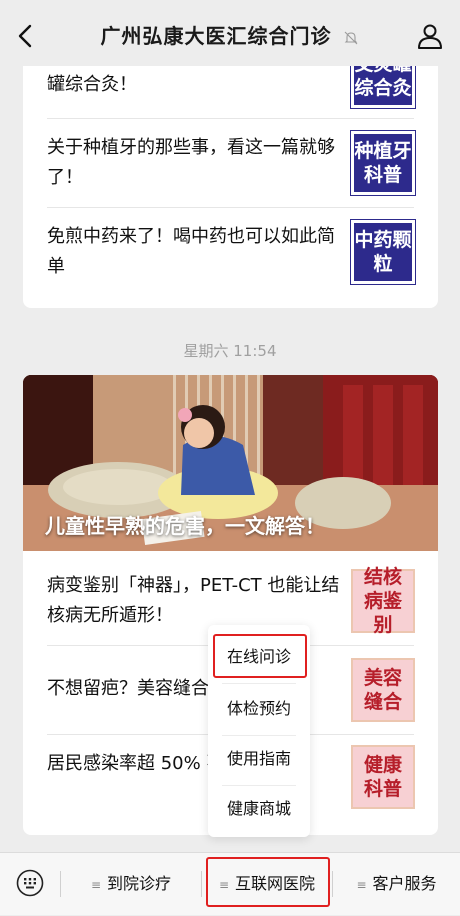  What do you see at coordinates (191, 251) in the screenshot?
I see `article-title: 免煎中药来了！喝中药也可以如此简单` at bounding box center [191, 251].